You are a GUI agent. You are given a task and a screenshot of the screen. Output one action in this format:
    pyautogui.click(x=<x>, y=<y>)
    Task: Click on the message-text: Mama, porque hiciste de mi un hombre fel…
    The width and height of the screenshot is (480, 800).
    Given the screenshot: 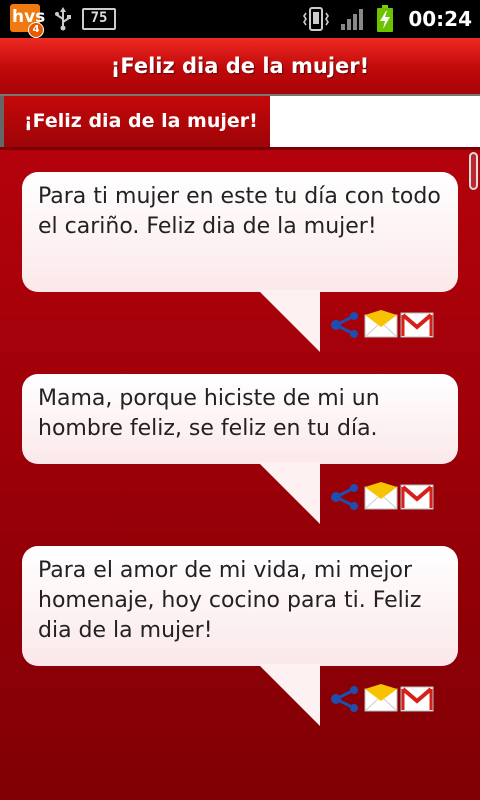 What is the action you would take?
    pyautogui.click(x=209, y=413)
    